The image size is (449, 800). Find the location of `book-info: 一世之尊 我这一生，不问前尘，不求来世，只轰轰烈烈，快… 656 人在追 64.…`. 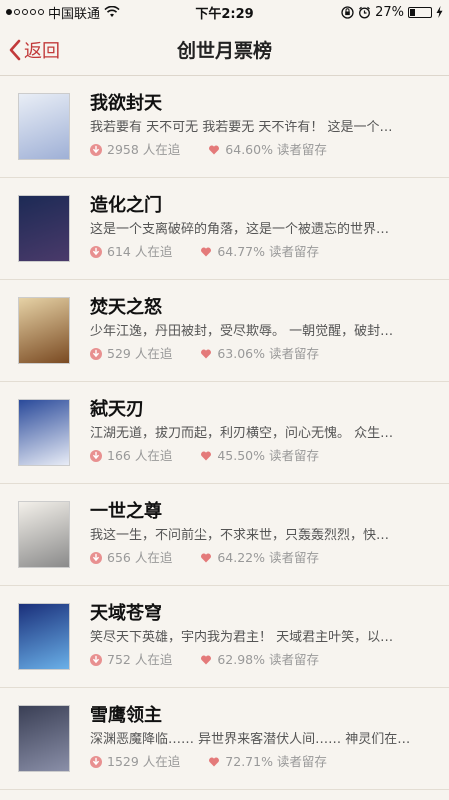

book-info: 一世之尊 我这一生，不问前尘，不求来世，只轰轰烈烈，快… 656 人在追 64.… is located at coordinates (263, 543).